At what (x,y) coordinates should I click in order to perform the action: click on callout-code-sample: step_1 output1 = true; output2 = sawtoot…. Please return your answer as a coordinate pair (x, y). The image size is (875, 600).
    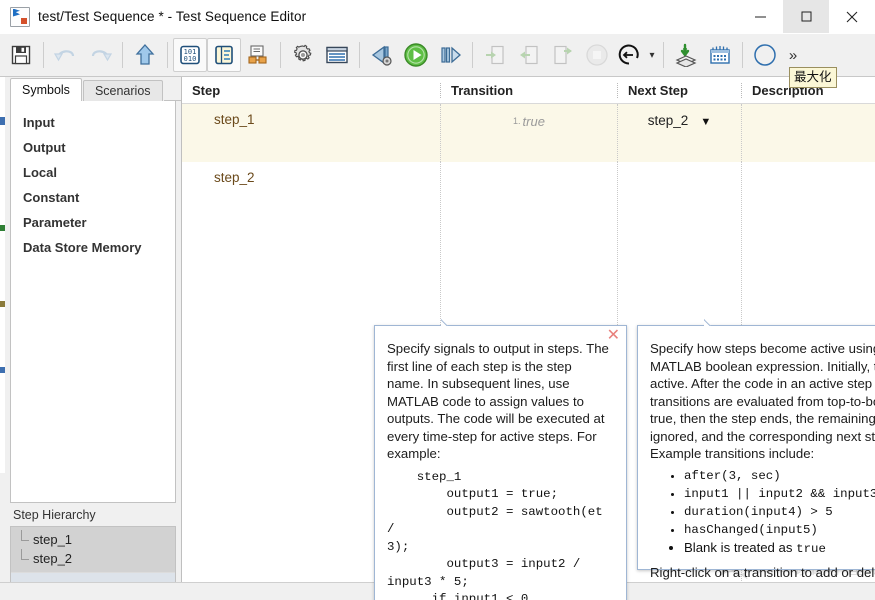
    Looking at the image, I should click on (495, 534).